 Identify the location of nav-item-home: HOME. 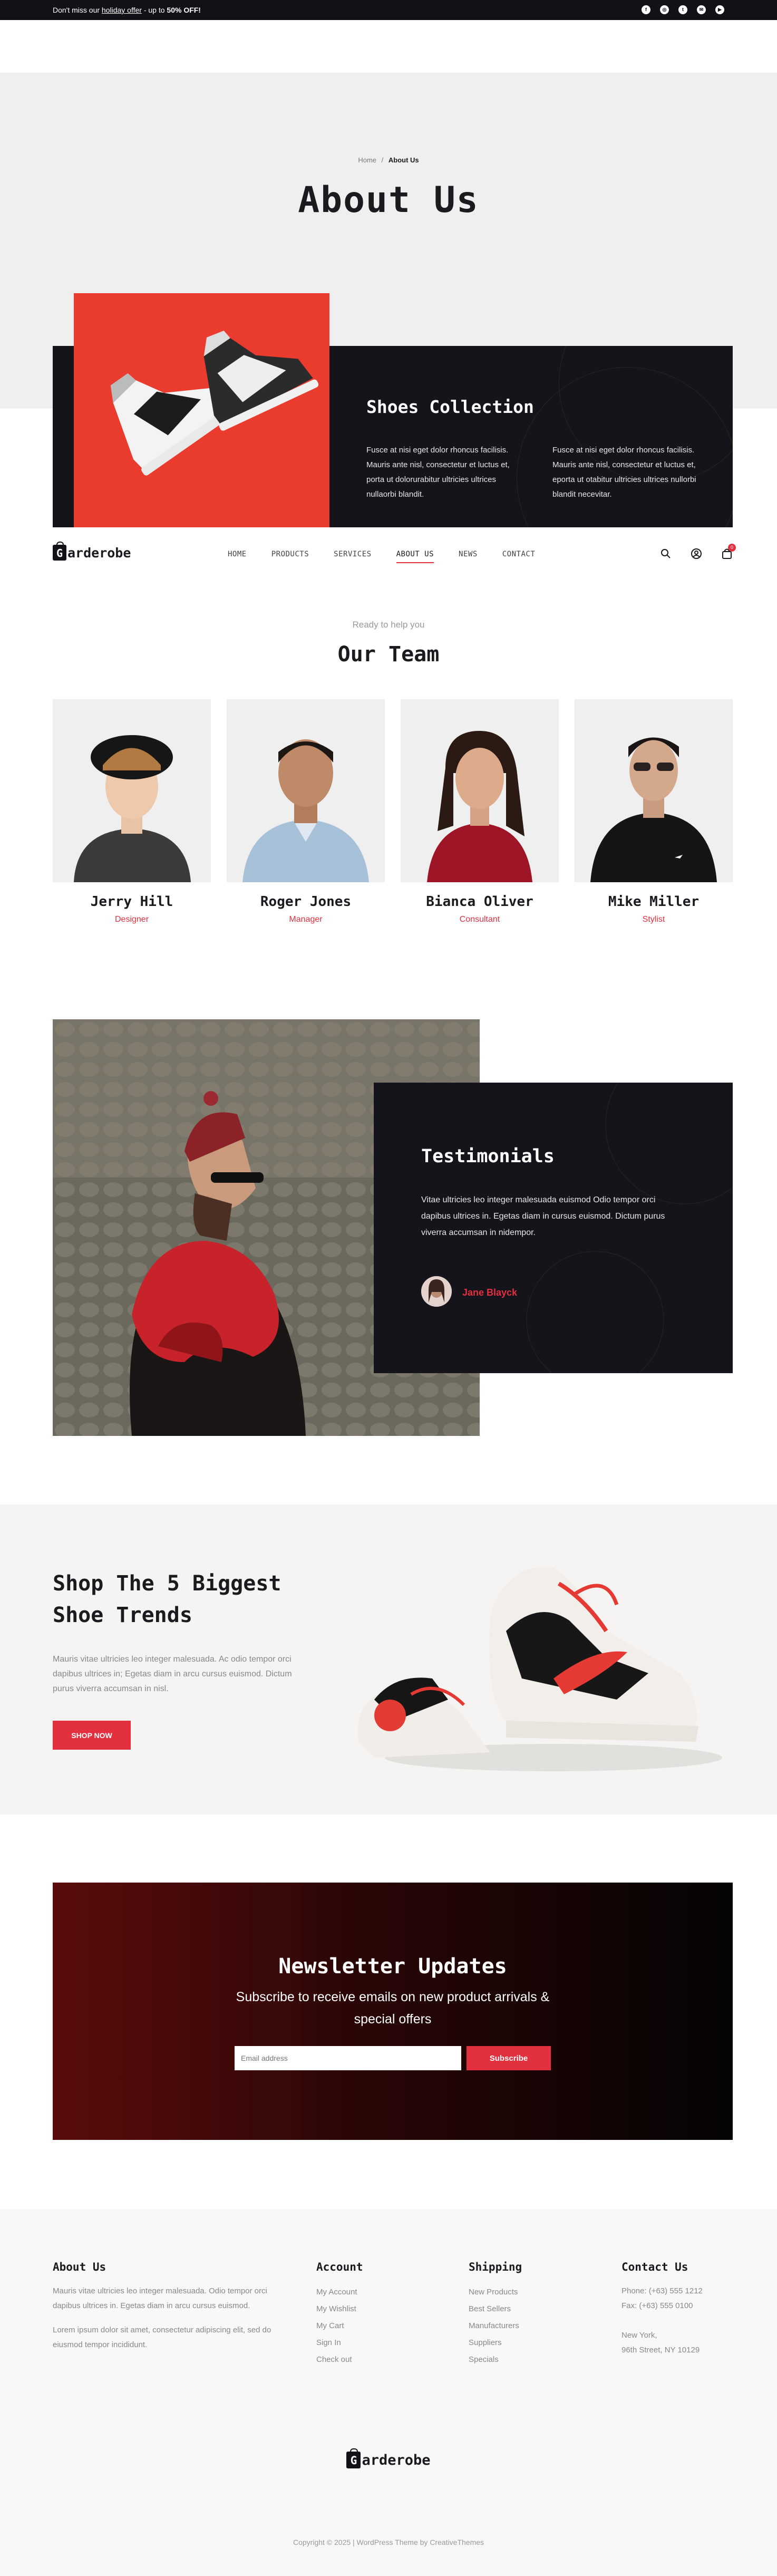
(237, 556).